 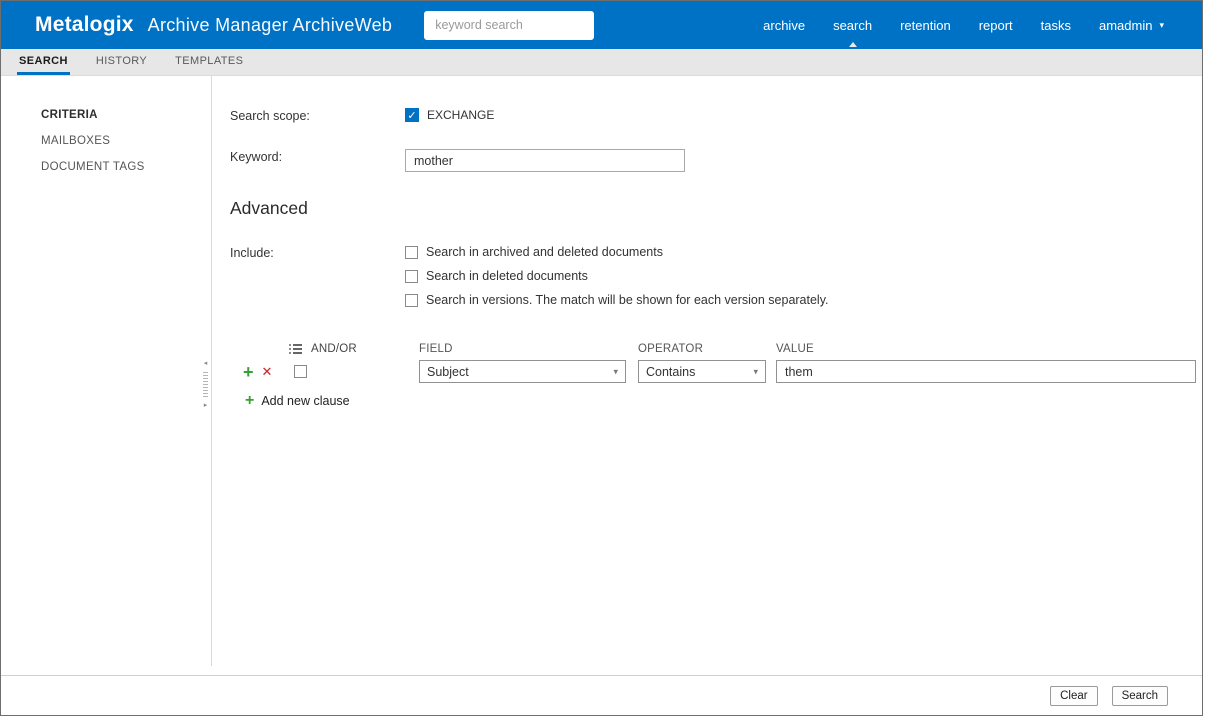 What do you see at coordinates (206, 406) in the screenshot?
I see `collapse-right-icon: ▸` at bounding box center [206, 406].